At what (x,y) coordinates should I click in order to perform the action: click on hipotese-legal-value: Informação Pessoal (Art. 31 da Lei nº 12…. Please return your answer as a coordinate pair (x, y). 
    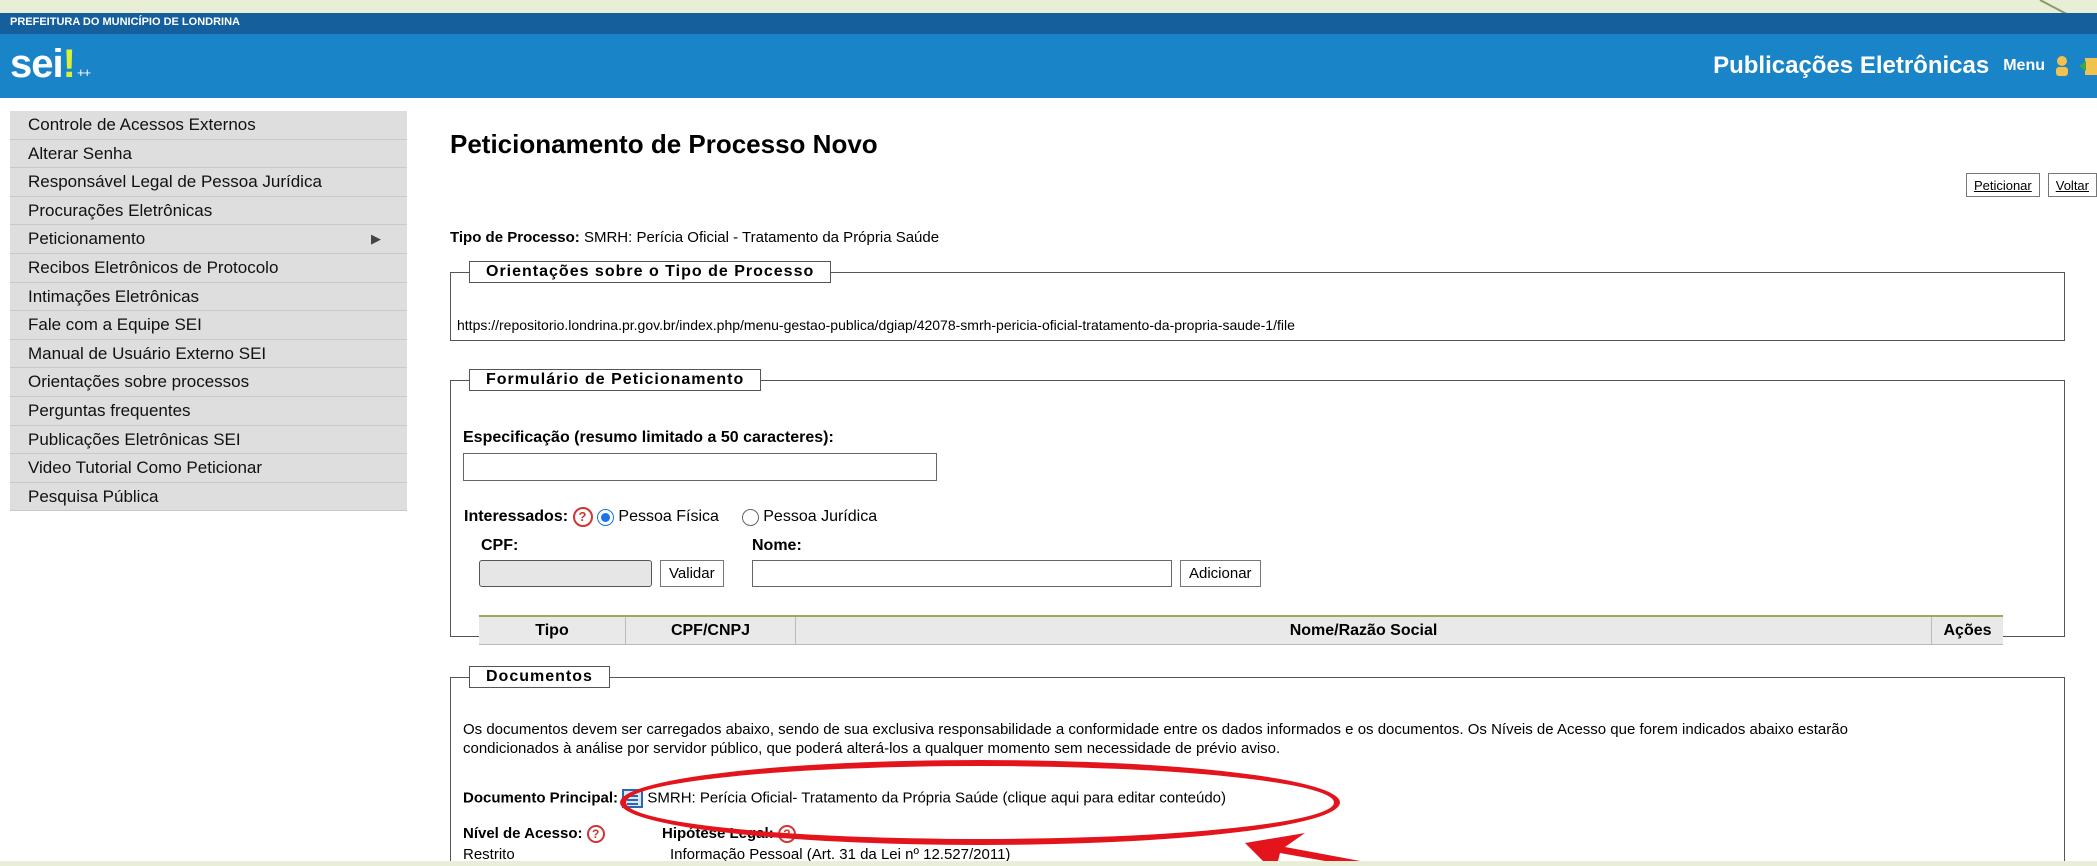
    Looking at the image, I should click on (840, 853).